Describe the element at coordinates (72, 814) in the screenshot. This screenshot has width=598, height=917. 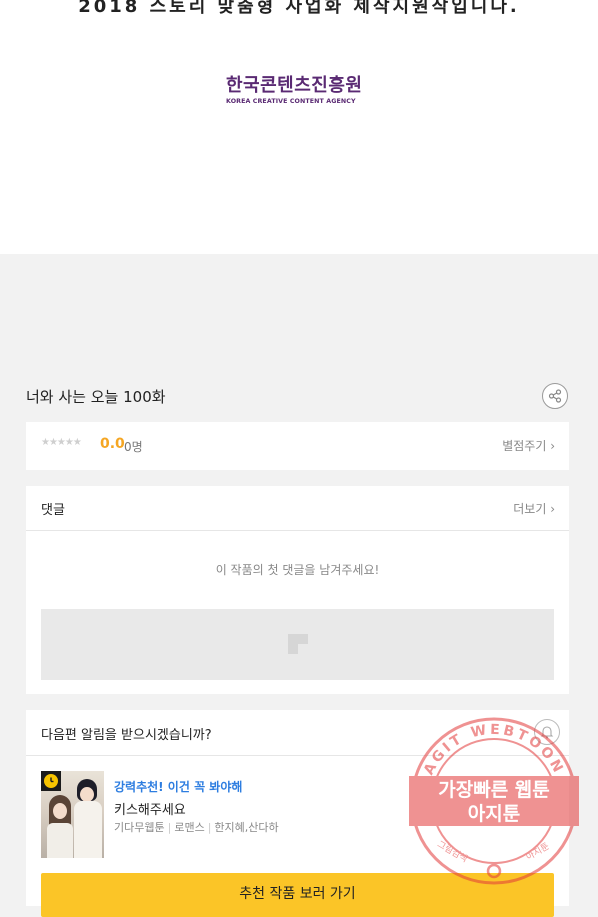
I see `recommend-thumbnail` at that location.